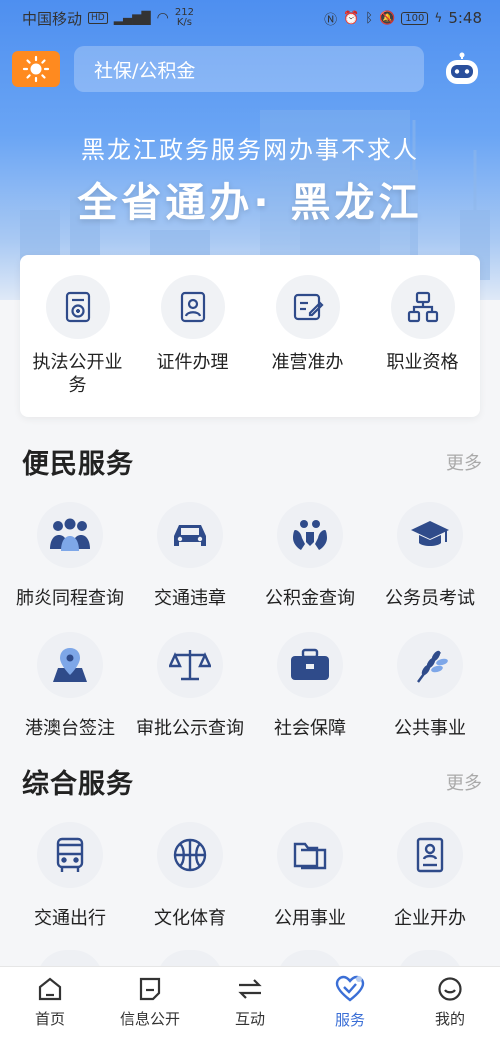 The height and width of the screenshot is (1038, 500). What do you see at coordinates (184, 22) in the screenshot?
I see `network-speed-unit: K/s` at bounding box center [184, 22].